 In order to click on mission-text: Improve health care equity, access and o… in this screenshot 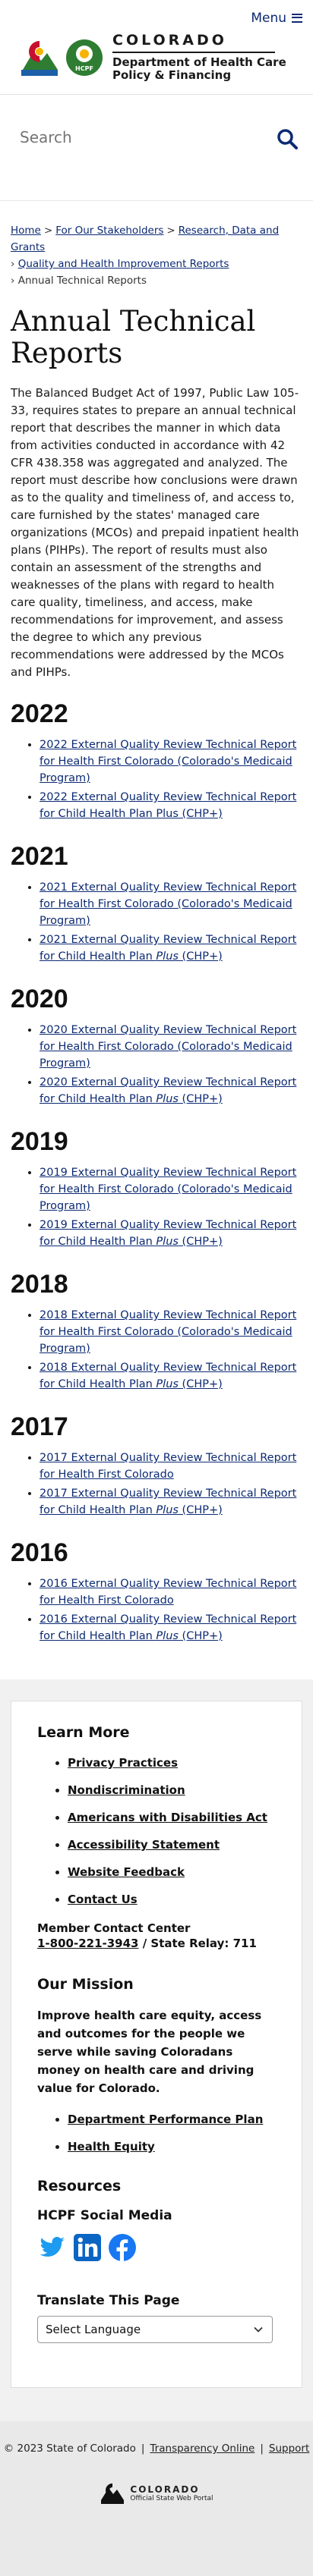, I will do `click(149, 2052)`.